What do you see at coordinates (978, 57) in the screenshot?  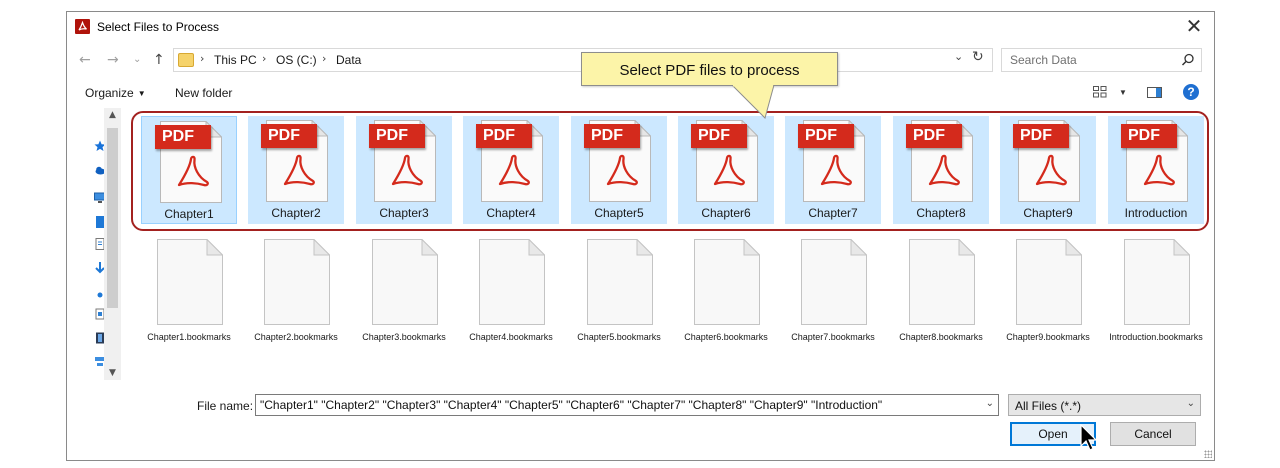 I see `refresh-icon: ↻` at bounding box center [978, 57].